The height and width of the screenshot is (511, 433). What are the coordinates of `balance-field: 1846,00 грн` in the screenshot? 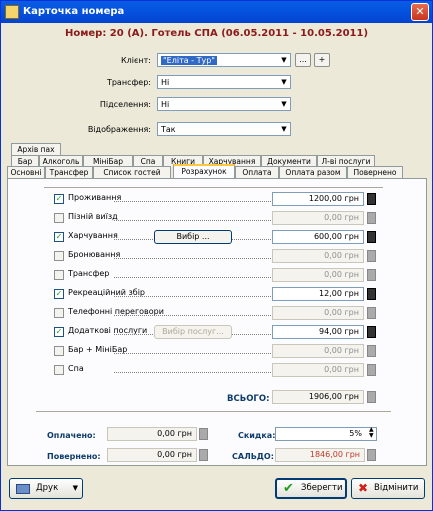 It's located at (320, 455).